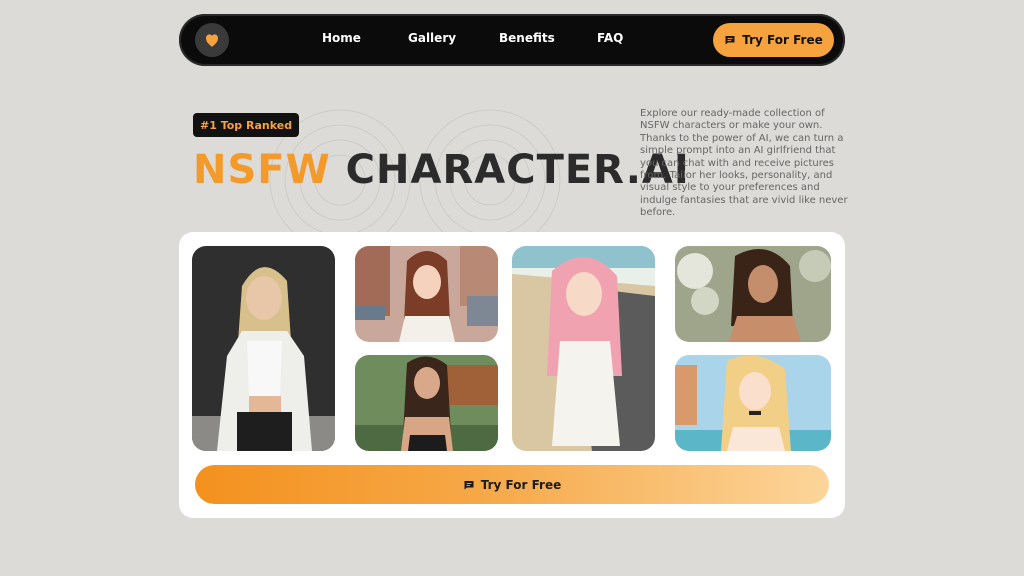  Describe the element at coordinates (262, 170) in the screenshot. I see `title-accent: NSFW` at that location.